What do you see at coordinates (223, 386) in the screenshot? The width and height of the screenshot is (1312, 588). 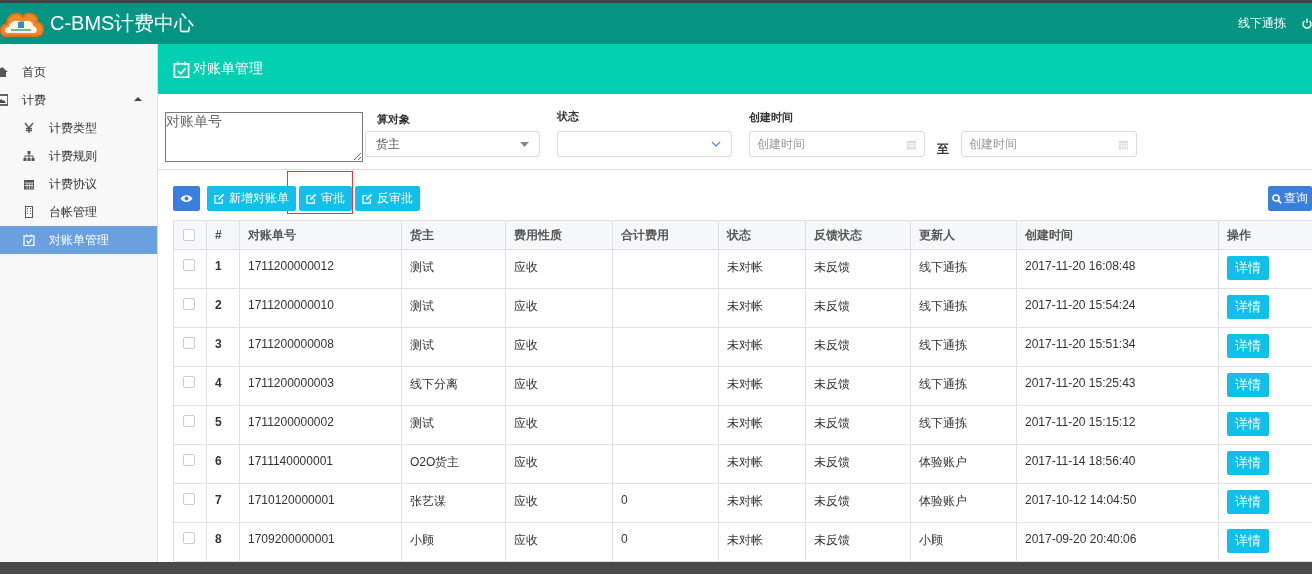 I see `table-cell: 4` at bounding box center [223, 386].